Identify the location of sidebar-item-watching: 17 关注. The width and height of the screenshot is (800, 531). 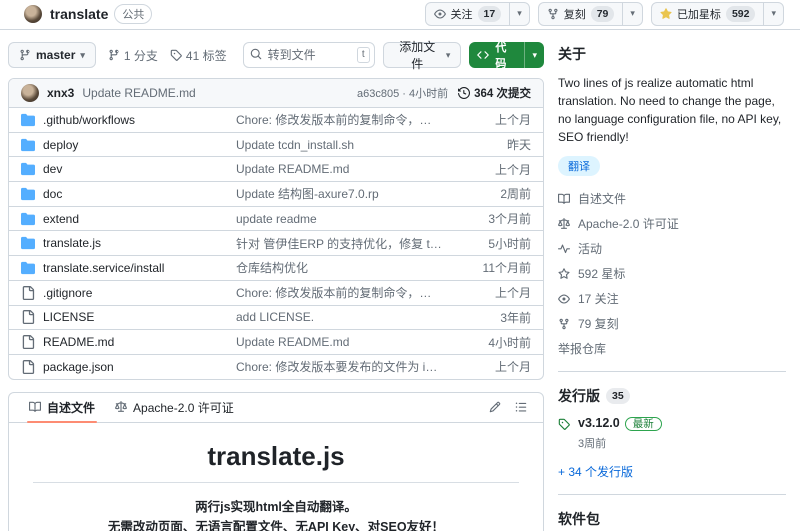
(672, 298).